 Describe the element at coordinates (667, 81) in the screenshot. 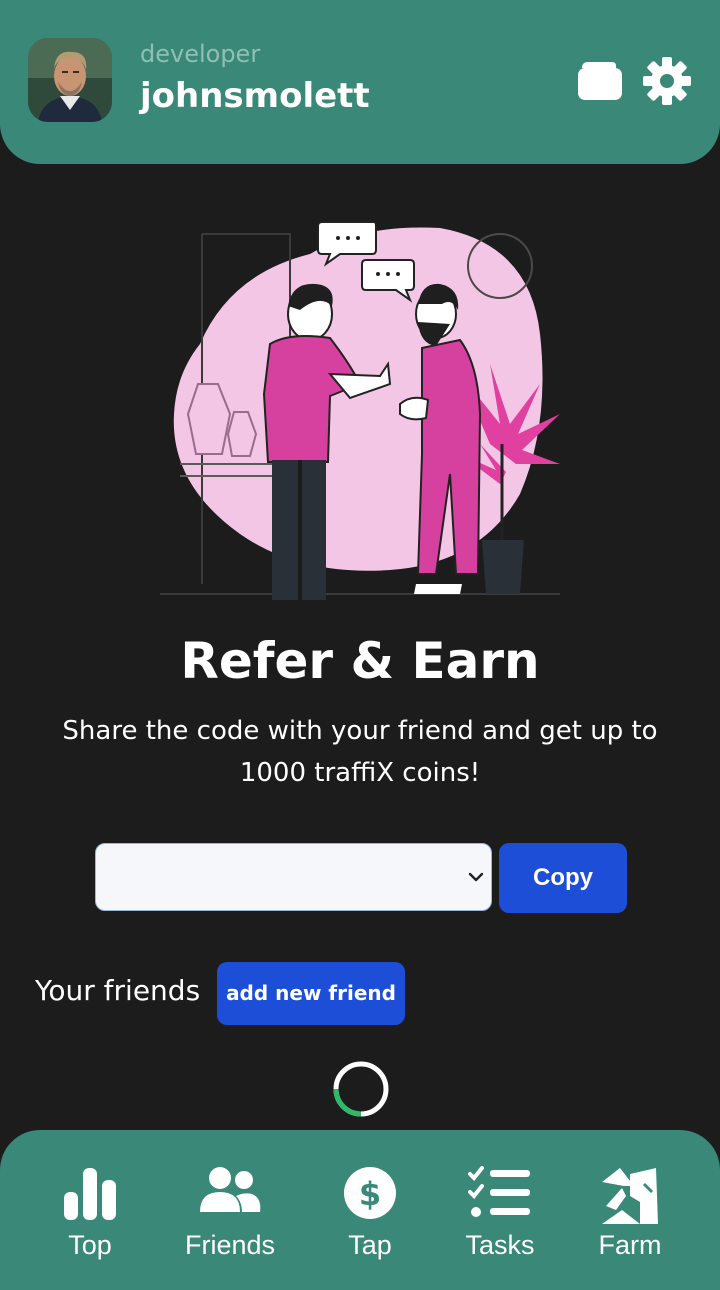

I see `gear-icon` at that location.